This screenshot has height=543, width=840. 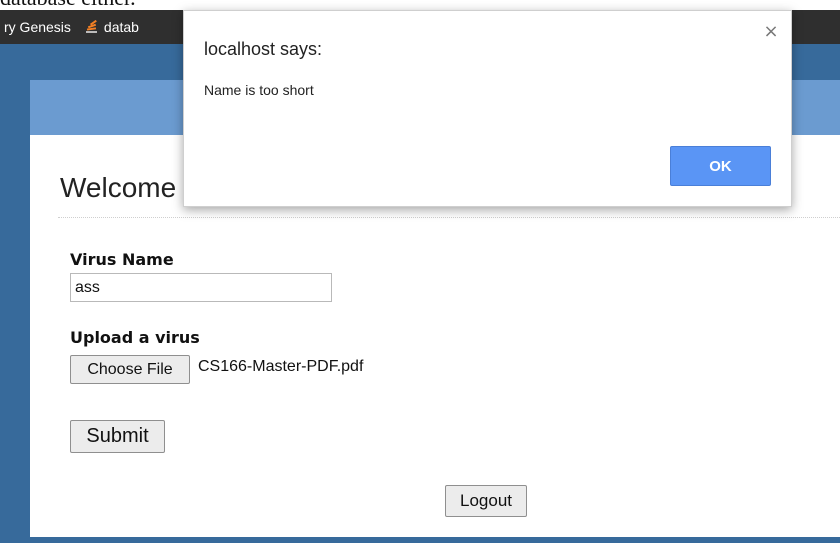 What do you see at coordinates (486, 501) in the screenshot?
I see `logout-button: Logout` at bounding box center [486, 501].